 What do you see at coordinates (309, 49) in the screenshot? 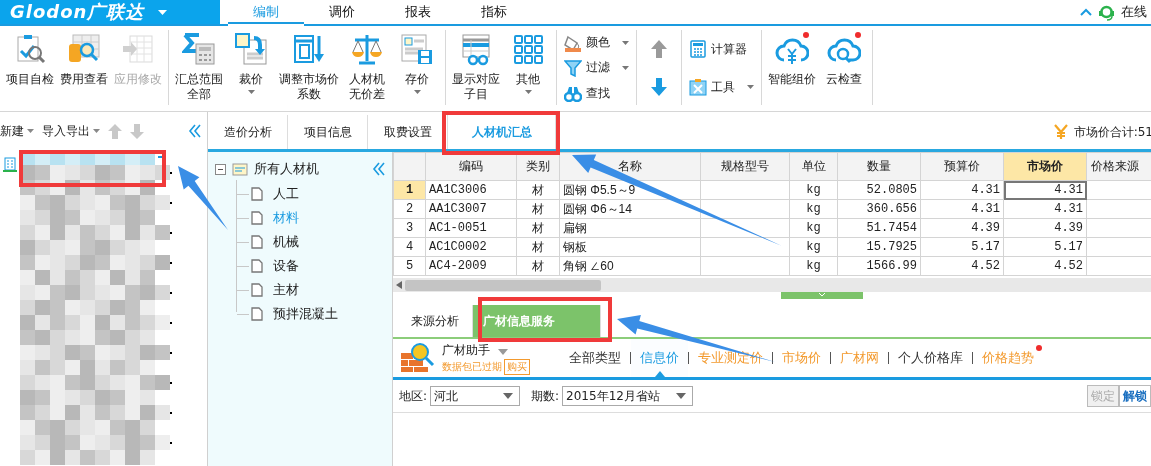
I see `window-arrow-icon` at bounding box center [309, 49].